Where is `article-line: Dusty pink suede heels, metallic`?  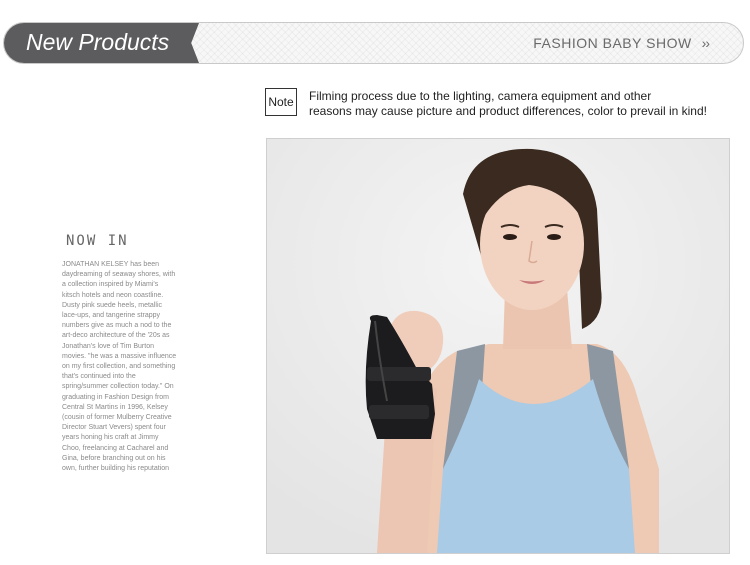
article-line: Dusty pink suede heels, metallic is located at coordinates (112, 305).